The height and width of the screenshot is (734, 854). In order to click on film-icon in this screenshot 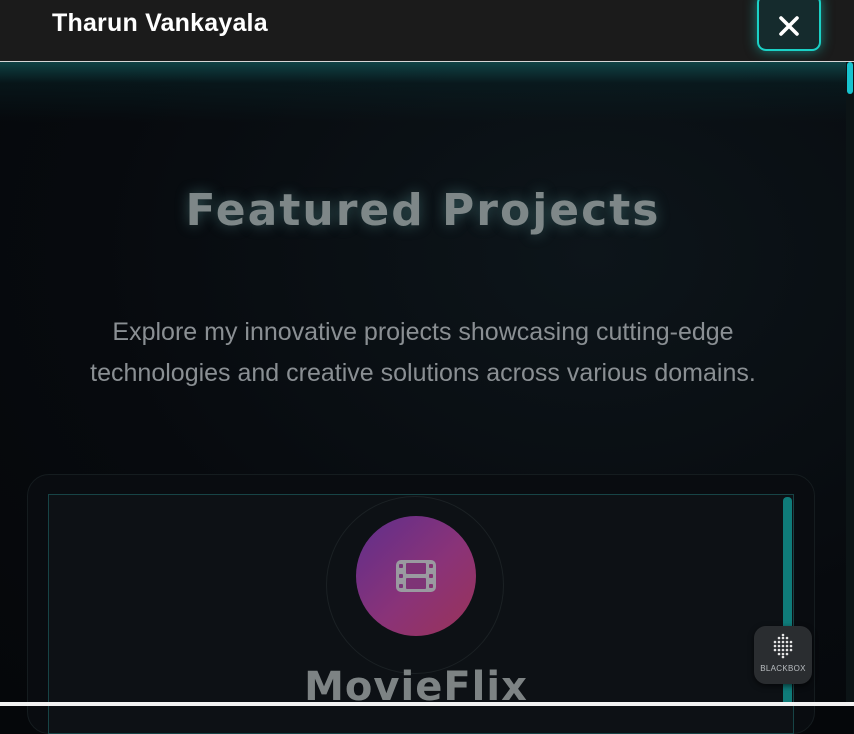, I will do `click(416, 576)`.